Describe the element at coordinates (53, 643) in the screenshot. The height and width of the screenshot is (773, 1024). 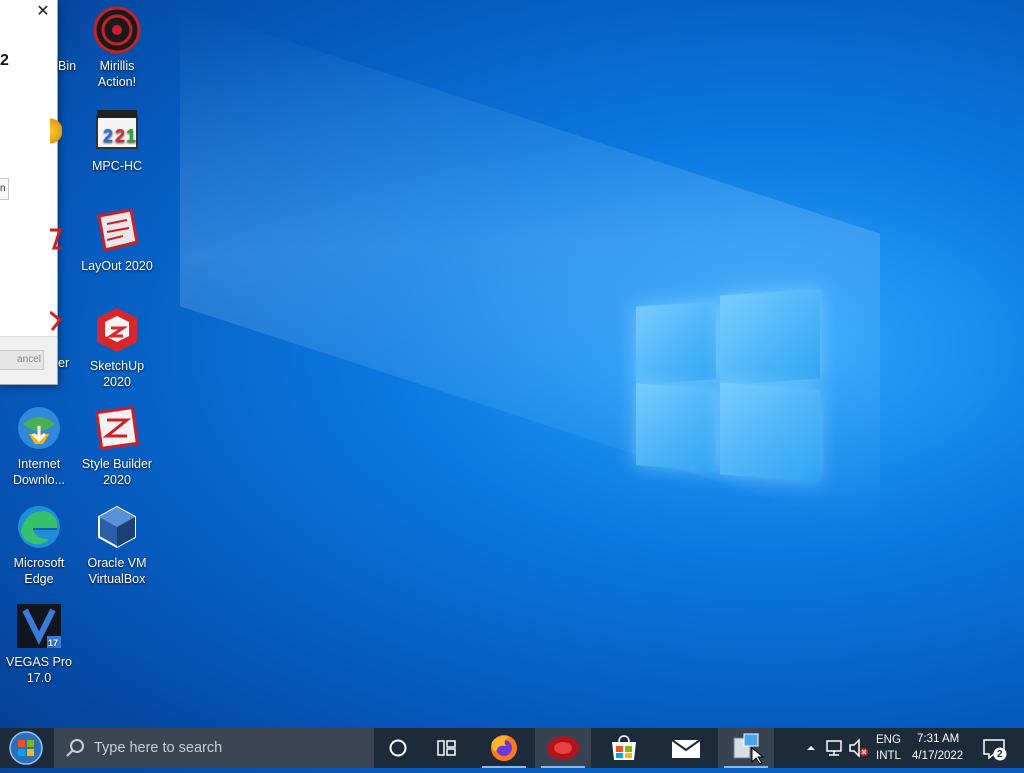
I see `svg-text: 17` at that location.